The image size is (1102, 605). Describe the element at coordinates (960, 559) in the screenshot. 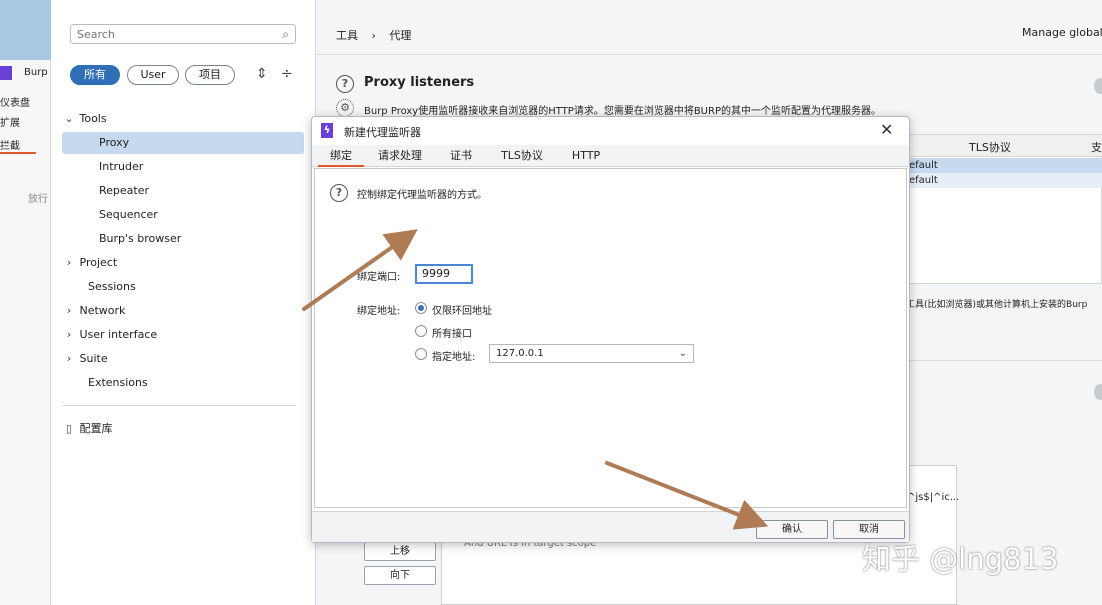

I see `watermark: 知乎 @lng813` at that location.